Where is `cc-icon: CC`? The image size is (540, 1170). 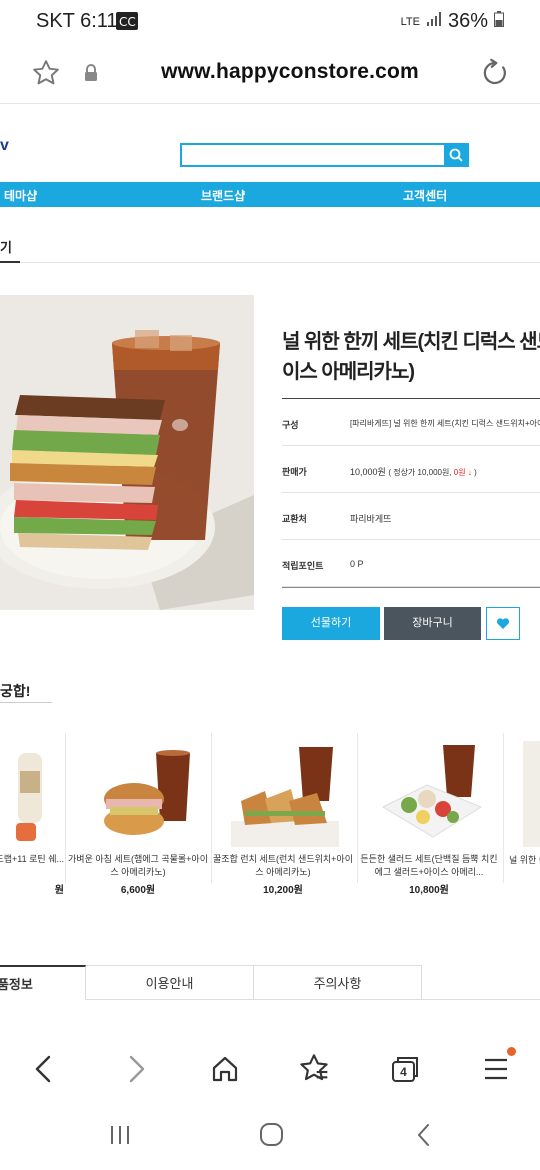
cc-icon: CC is located at coordinates (127, 23).